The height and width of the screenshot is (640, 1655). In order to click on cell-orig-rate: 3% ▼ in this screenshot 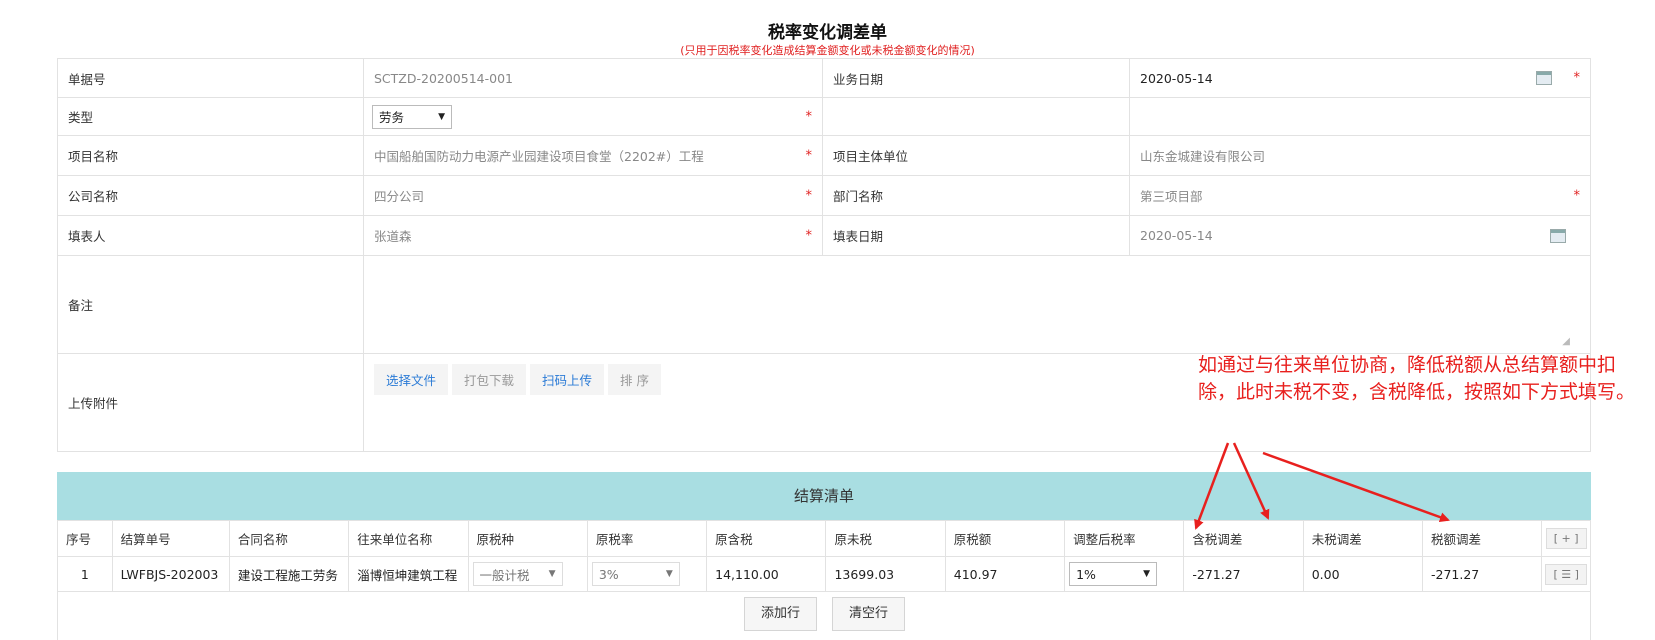, I will do `click(647, 574)`.